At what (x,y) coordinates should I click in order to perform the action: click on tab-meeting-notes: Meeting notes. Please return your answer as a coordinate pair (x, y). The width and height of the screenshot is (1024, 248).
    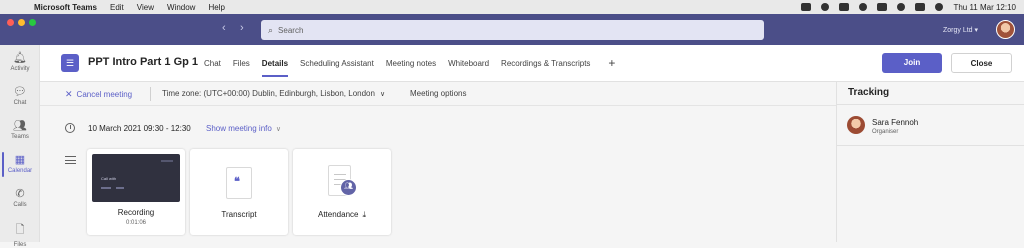
    Looking at the image, I should click on (411, 63).